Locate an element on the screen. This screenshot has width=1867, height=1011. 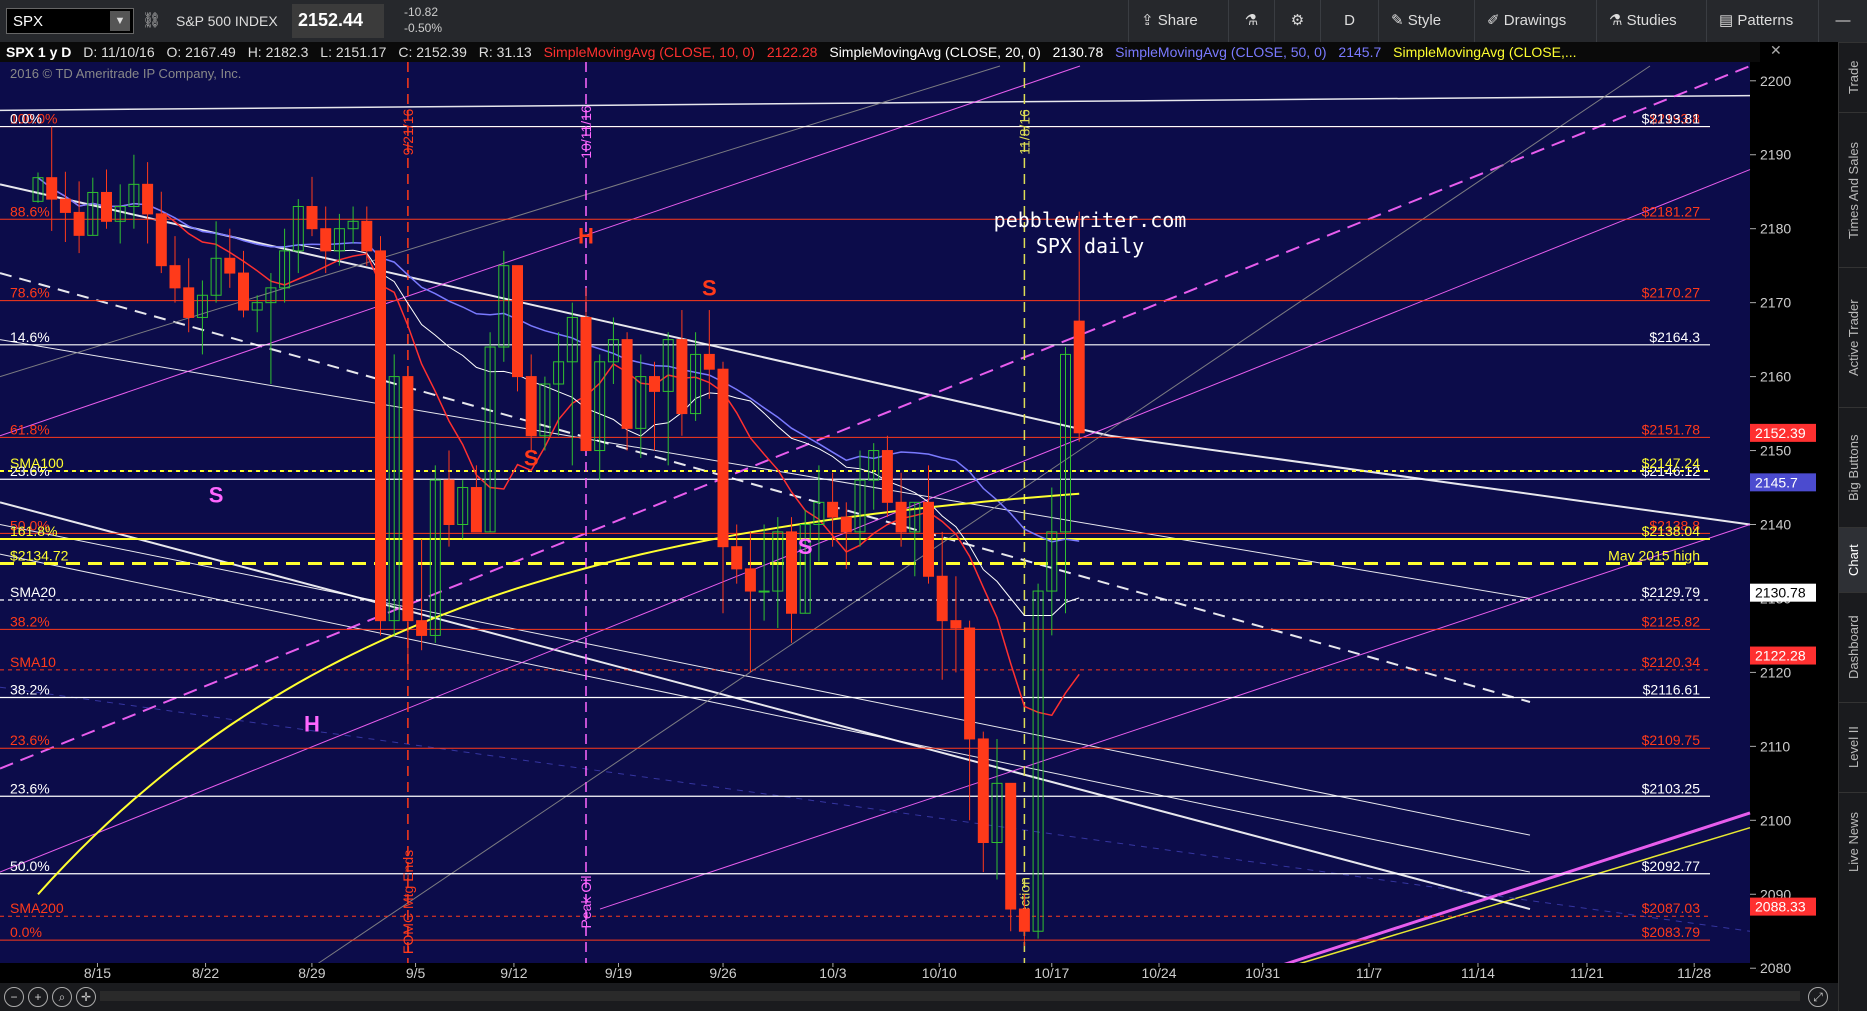
event-date-label: 11/8/16 is located at coordinates (1024, 132).